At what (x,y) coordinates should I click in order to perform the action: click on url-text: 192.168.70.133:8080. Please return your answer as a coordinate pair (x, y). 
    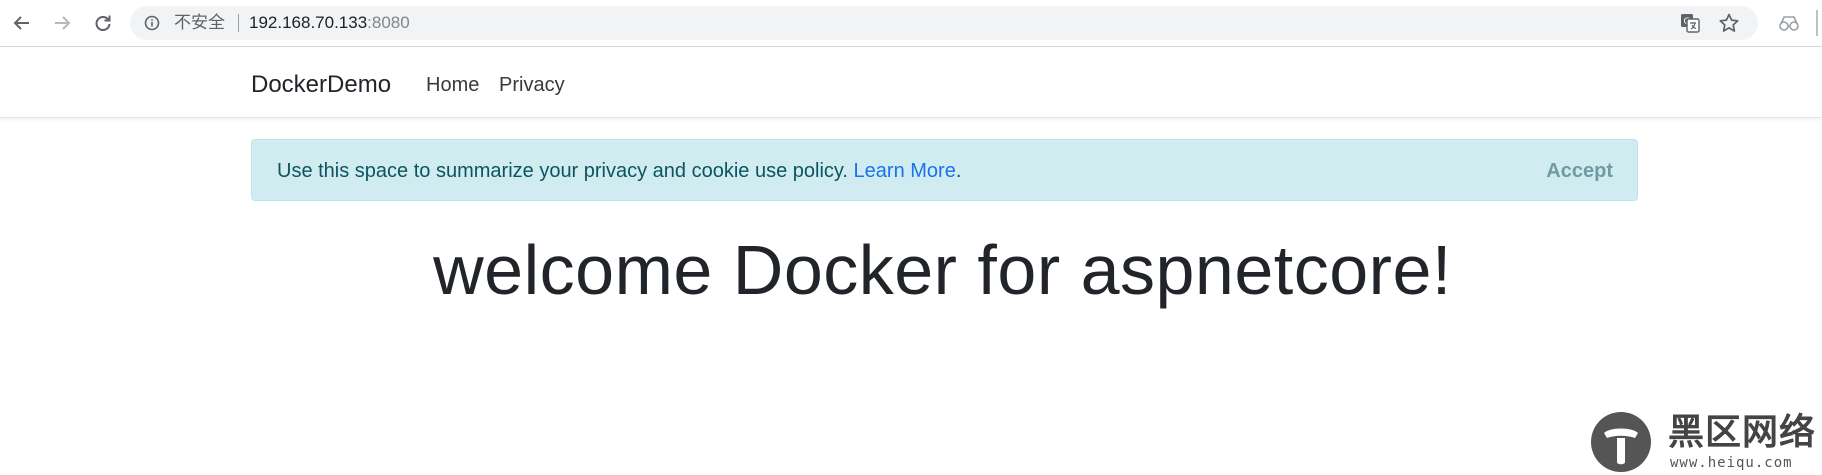
    Looking at the image, I should click on (329, 23).